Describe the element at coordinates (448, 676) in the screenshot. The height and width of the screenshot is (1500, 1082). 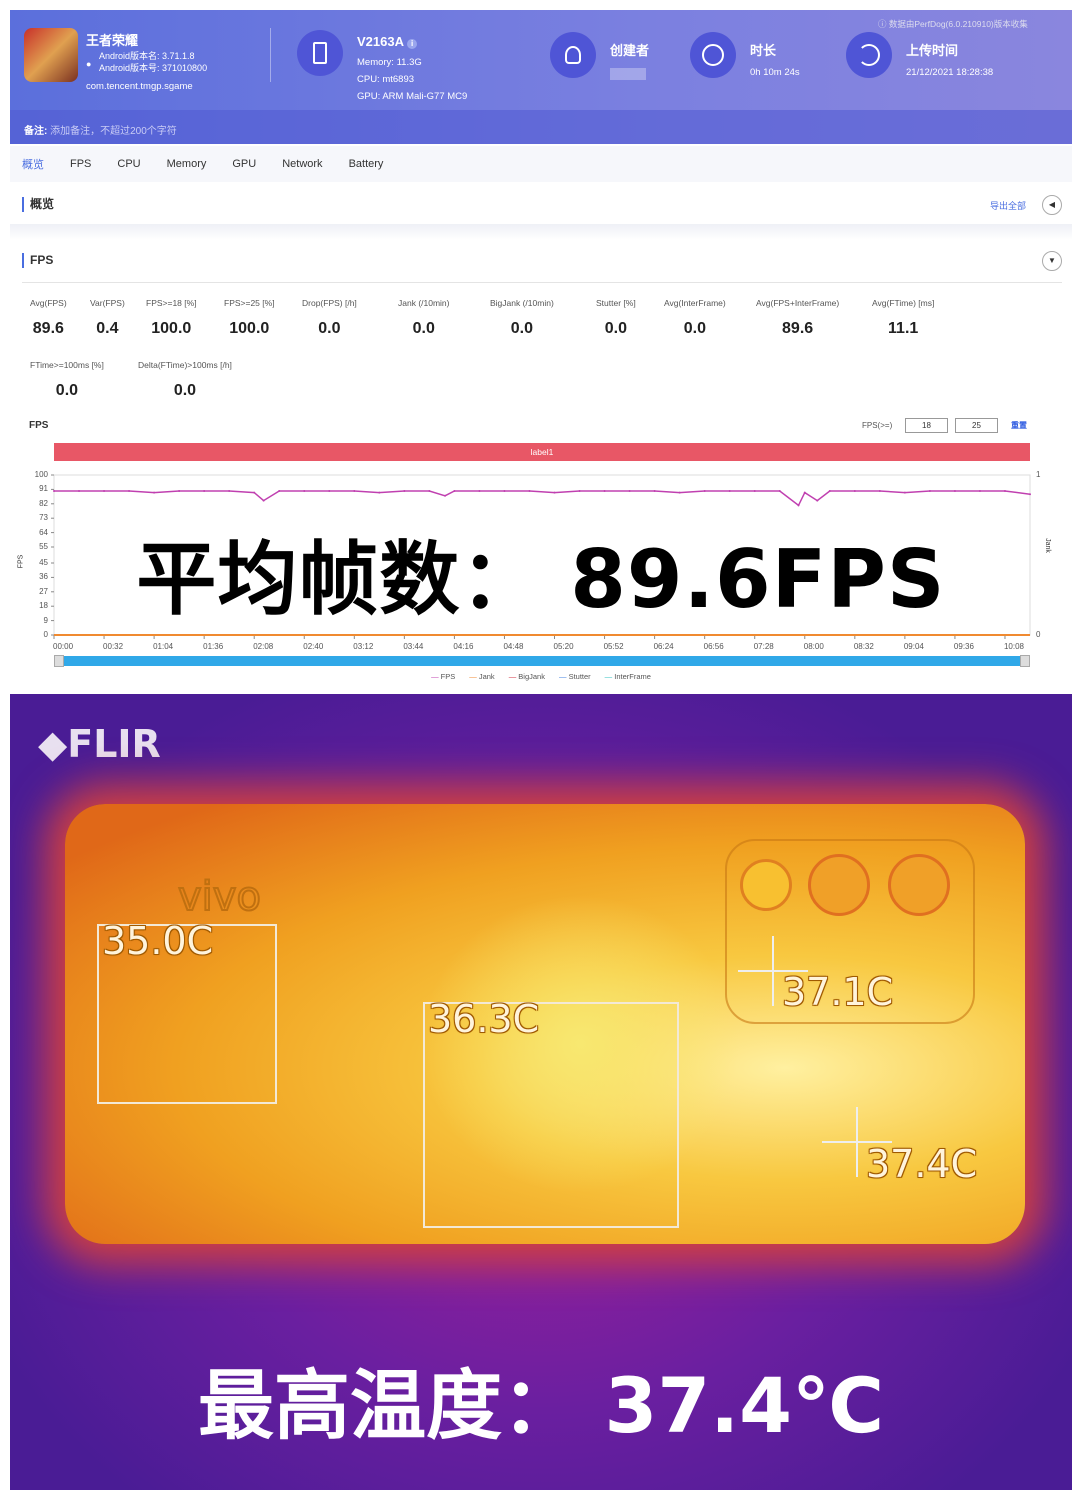
I see `legend-label: FPS` at that location.